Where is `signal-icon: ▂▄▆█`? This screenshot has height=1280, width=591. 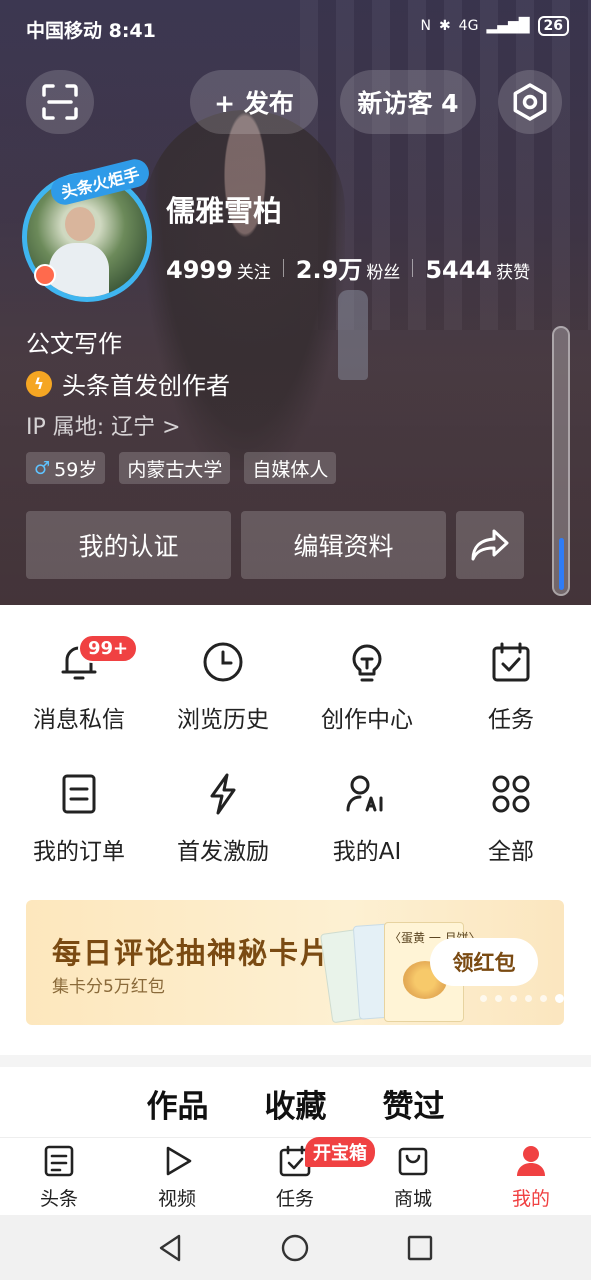 signal-icon: ▂▄▆█ is located at coordinates (508, 26).